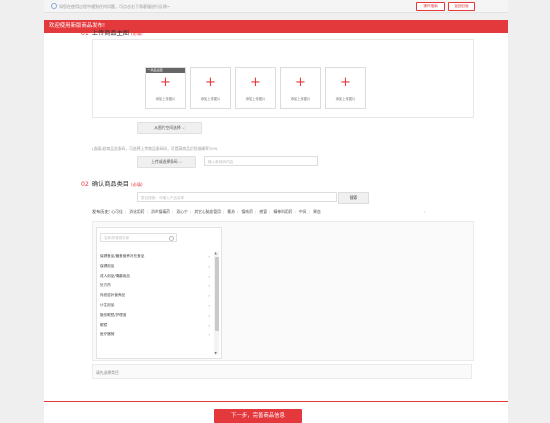 The height and width of the screenshot is (423, 550). Describe the element at coordinates (353, 198) in the screenshot. I see `search-button: 搜索` at that location.